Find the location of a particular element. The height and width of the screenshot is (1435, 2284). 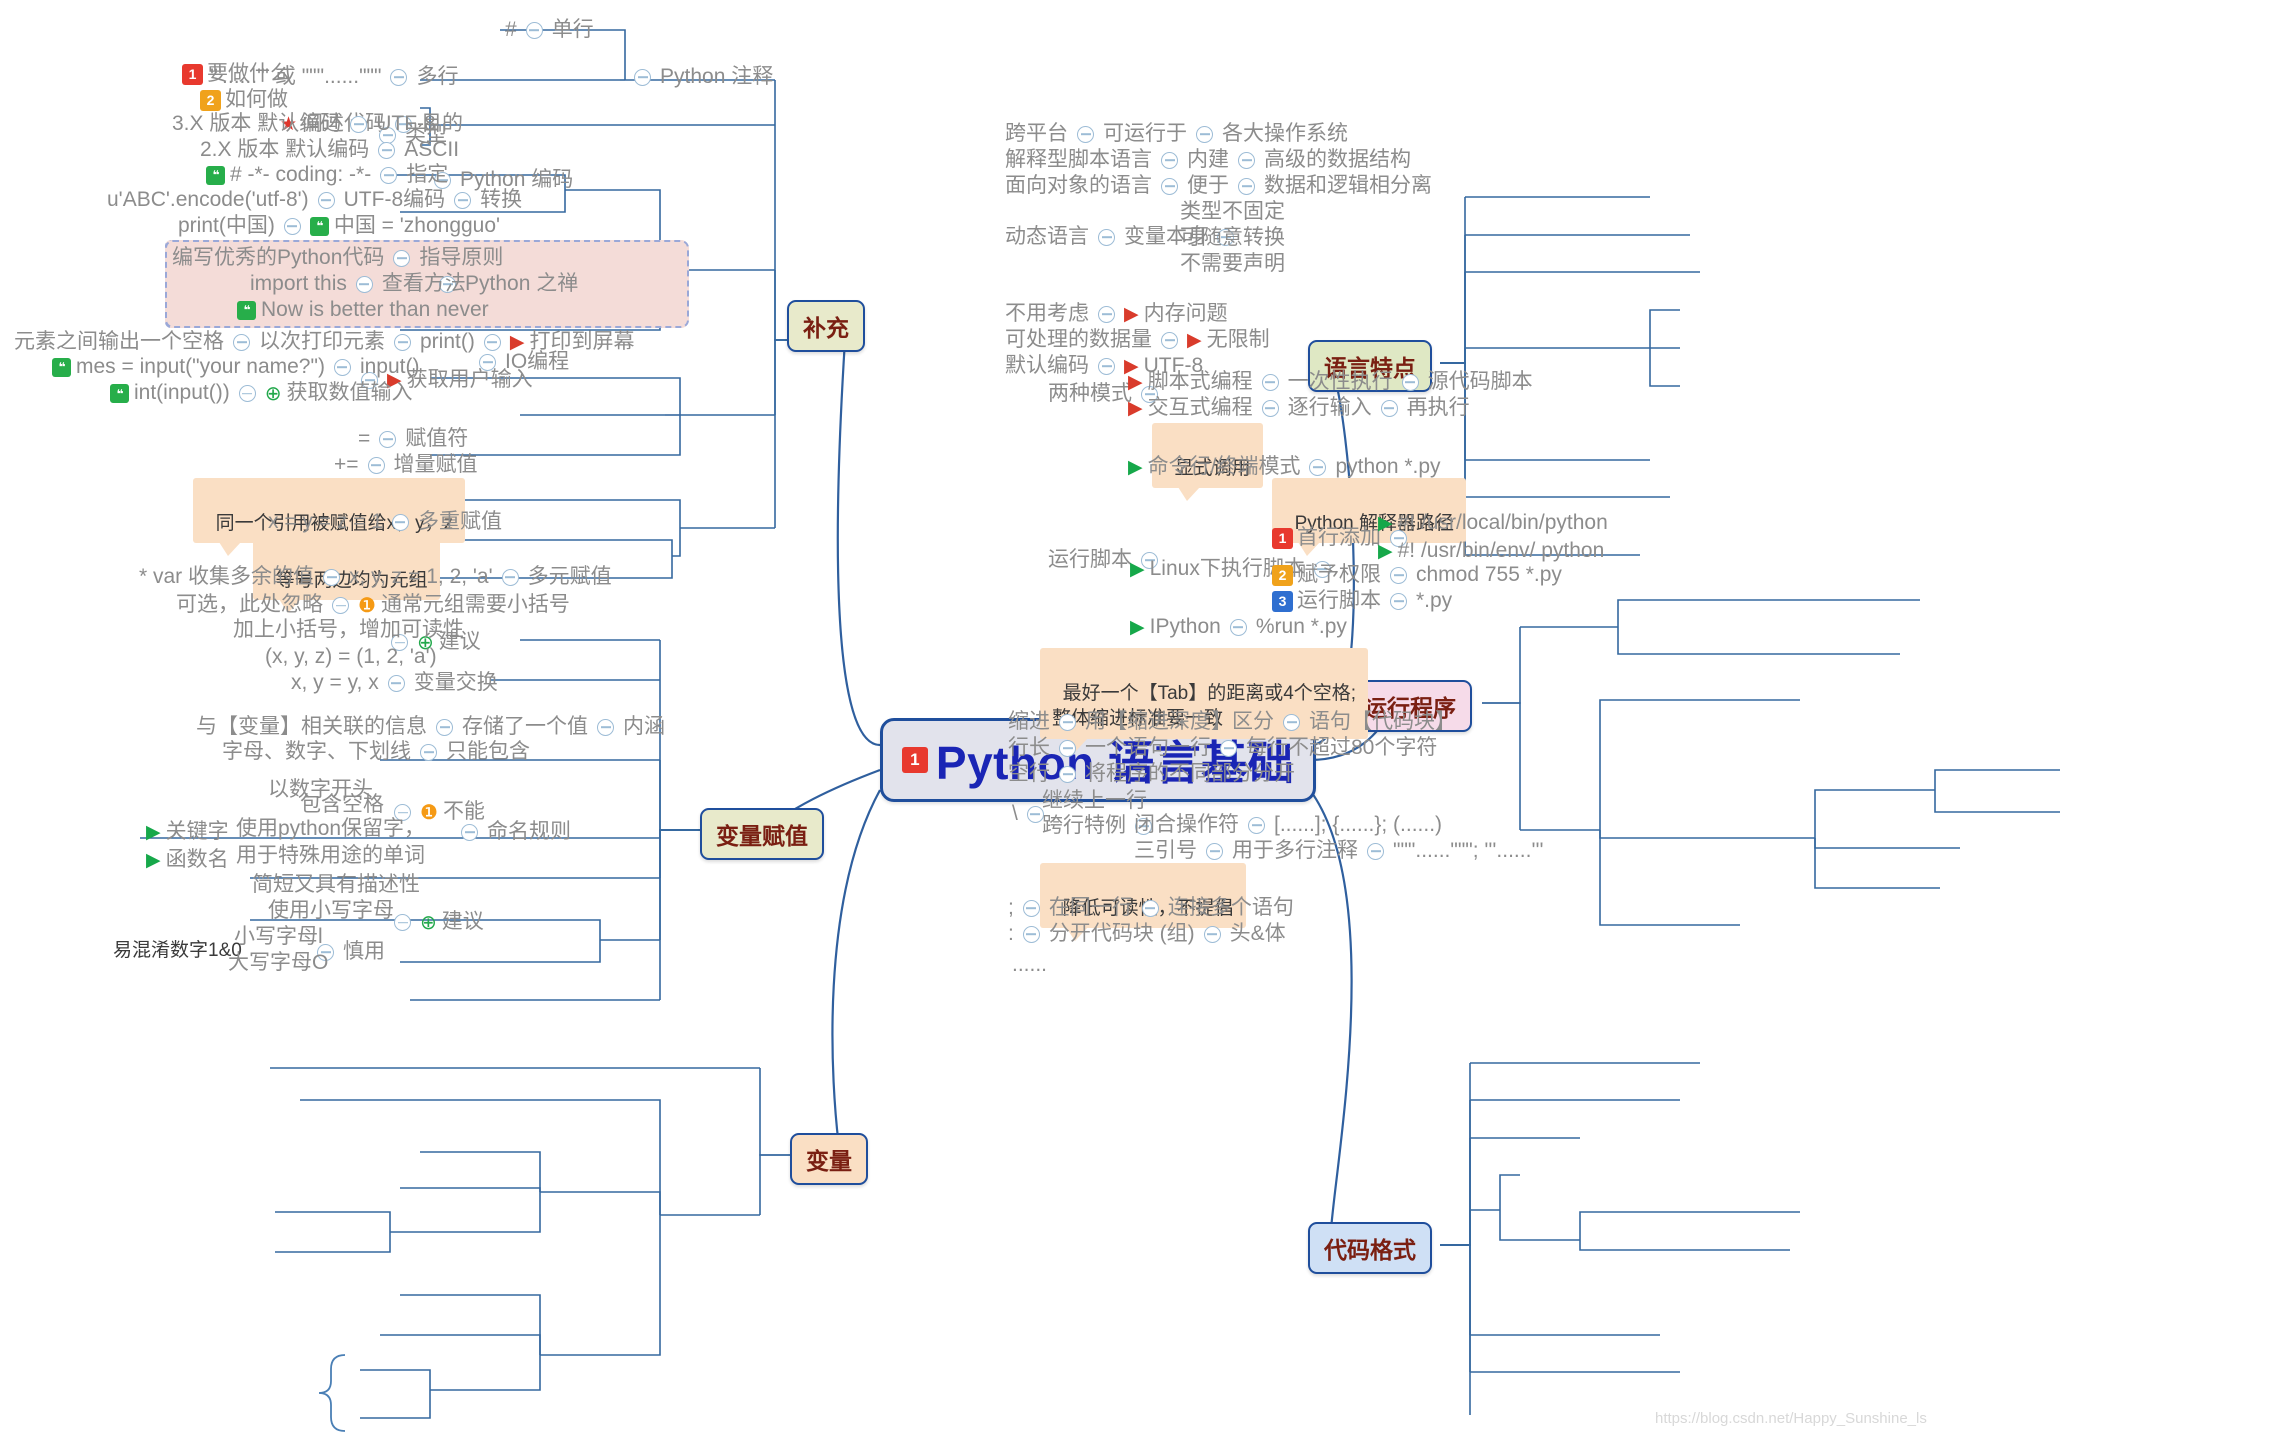

node-dynamic-item-2: 可随意转换 is located at coordinates (1232, 238).